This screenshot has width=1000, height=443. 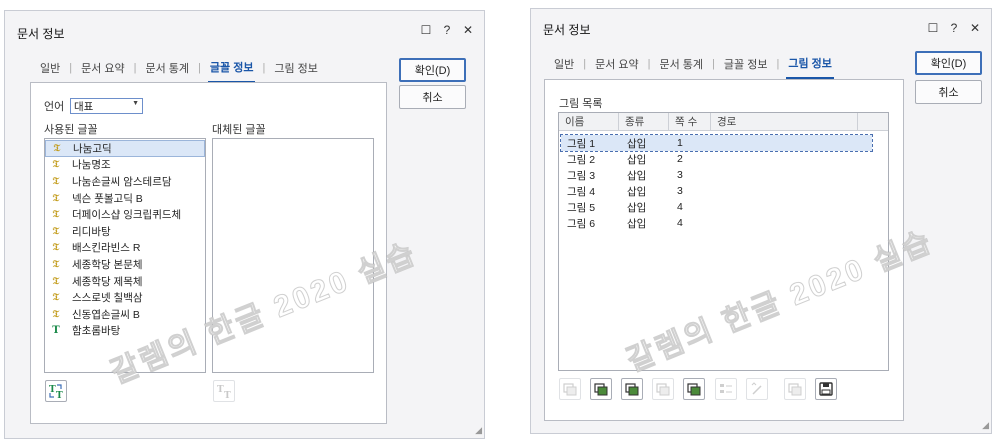 I want to click on table-row: 그림 5 삽입 4, so click(x=716, y=207).